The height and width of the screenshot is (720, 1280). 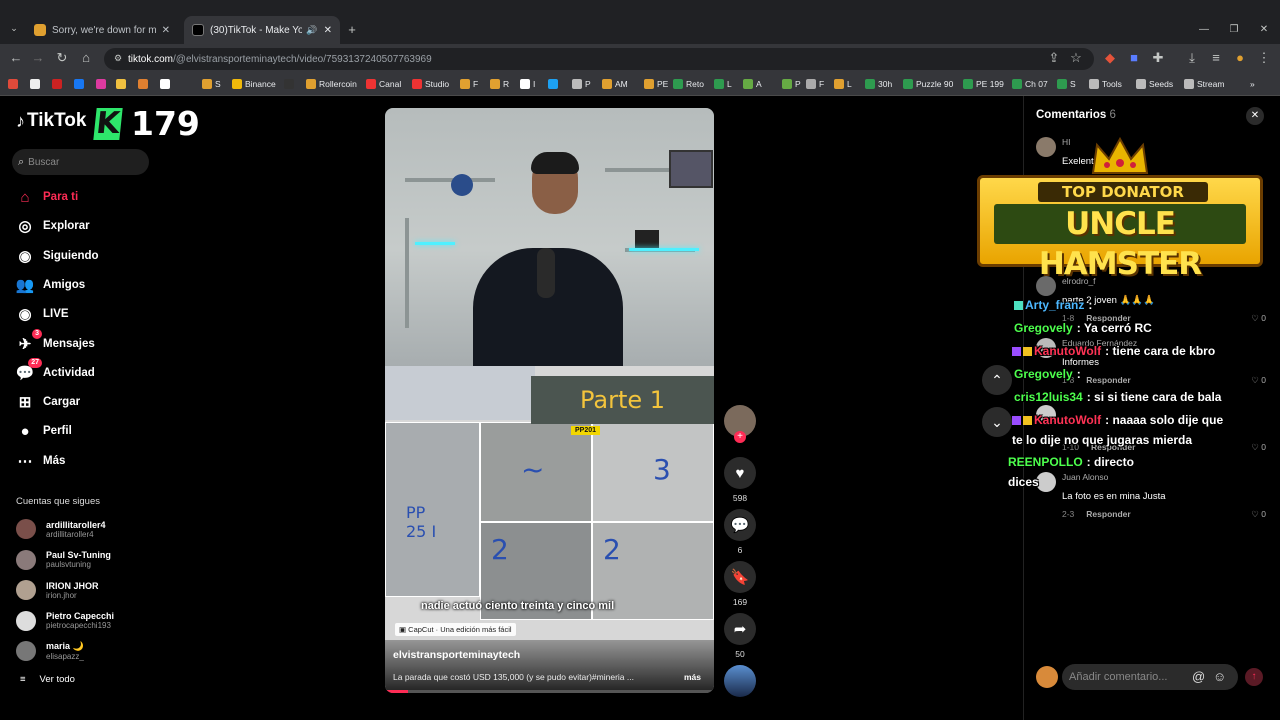 What do you see at coordinates (43, 431) in the screenshot?
I see `nav-item-perfil: ● Perfil` at bounding box center [43, 431].